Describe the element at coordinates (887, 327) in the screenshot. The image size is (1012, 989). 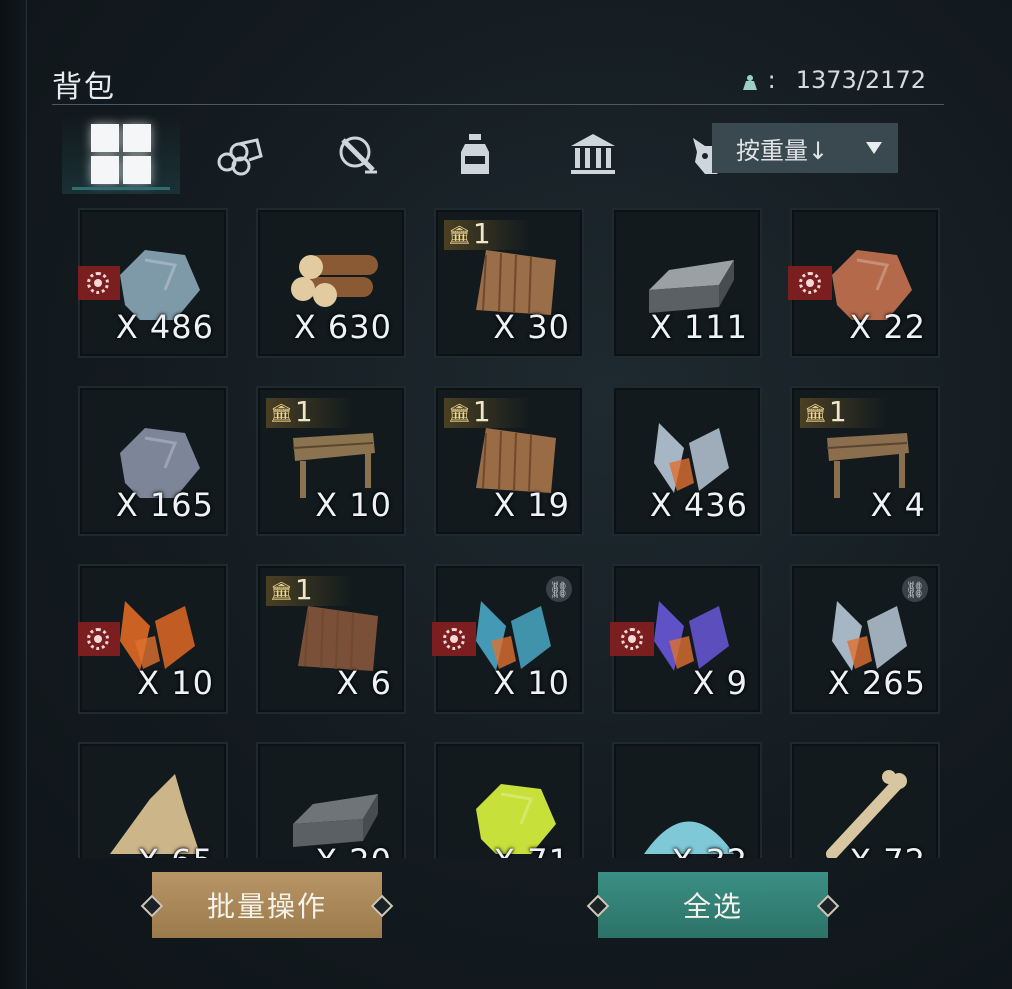
I see `item-quantity: X 22` at that location.